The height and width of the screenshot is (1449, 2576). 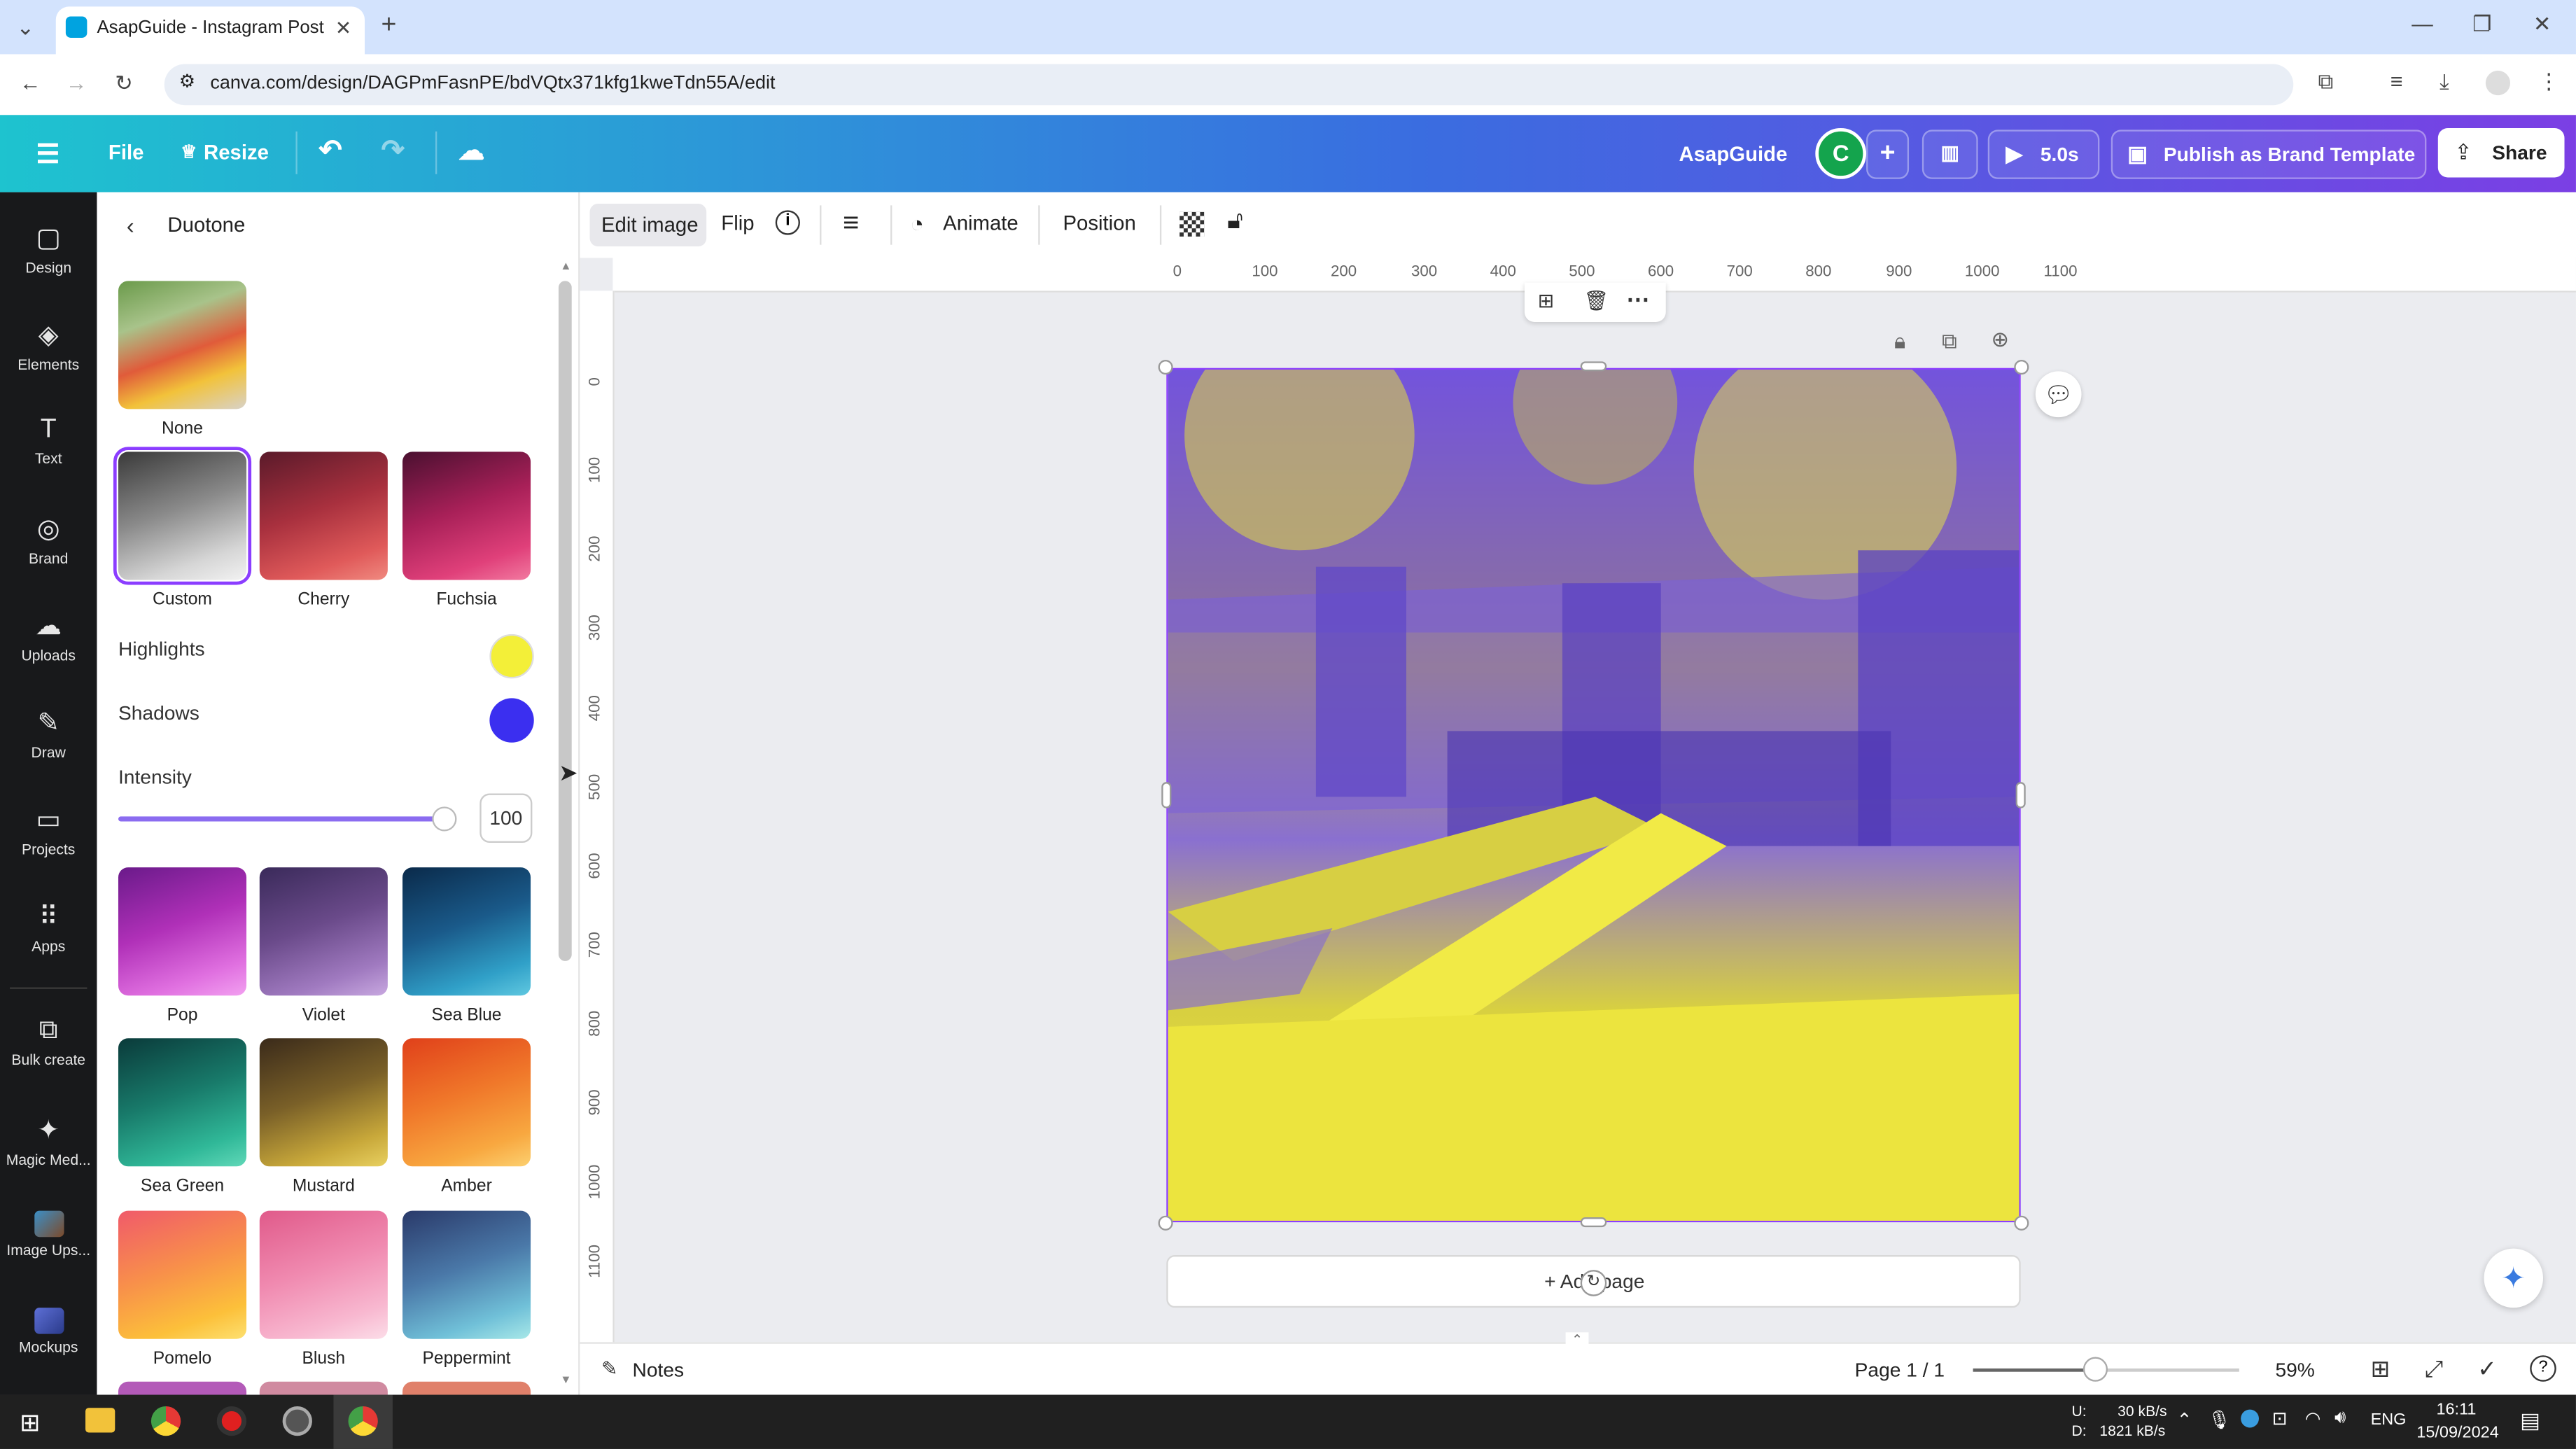 I want to click on more-options-icon: ⋯, so click(x=1637, y=300).